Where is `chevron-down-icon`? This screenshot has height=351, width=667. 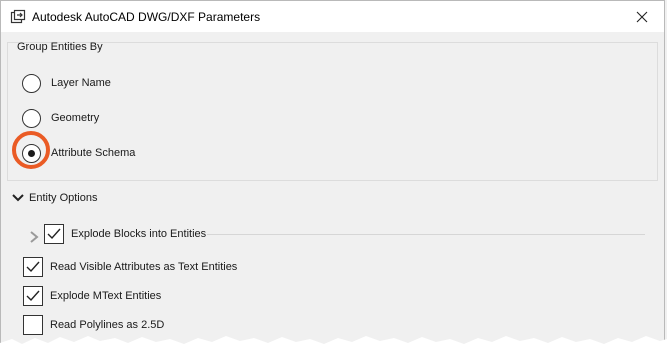
chevron-down-icon is located at coordinates (18, 198).